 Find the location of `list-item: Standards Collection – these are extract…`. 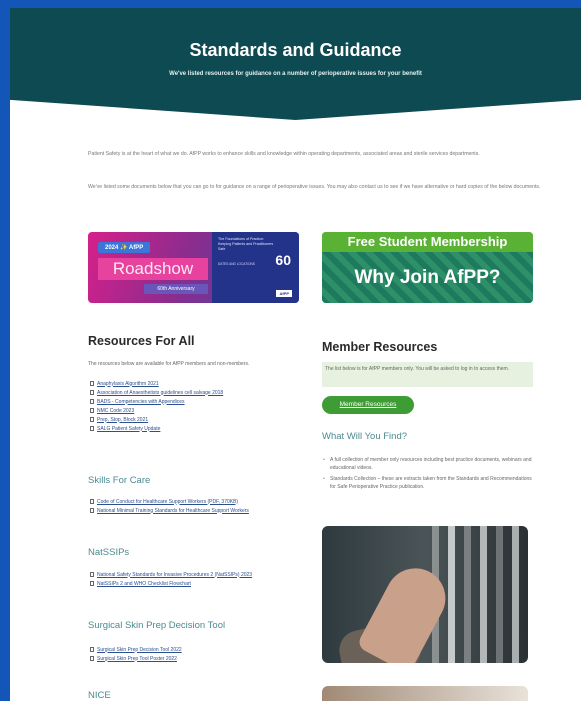

list-item: Standards Collection – these are extract… is located at coordinates (428, 483).